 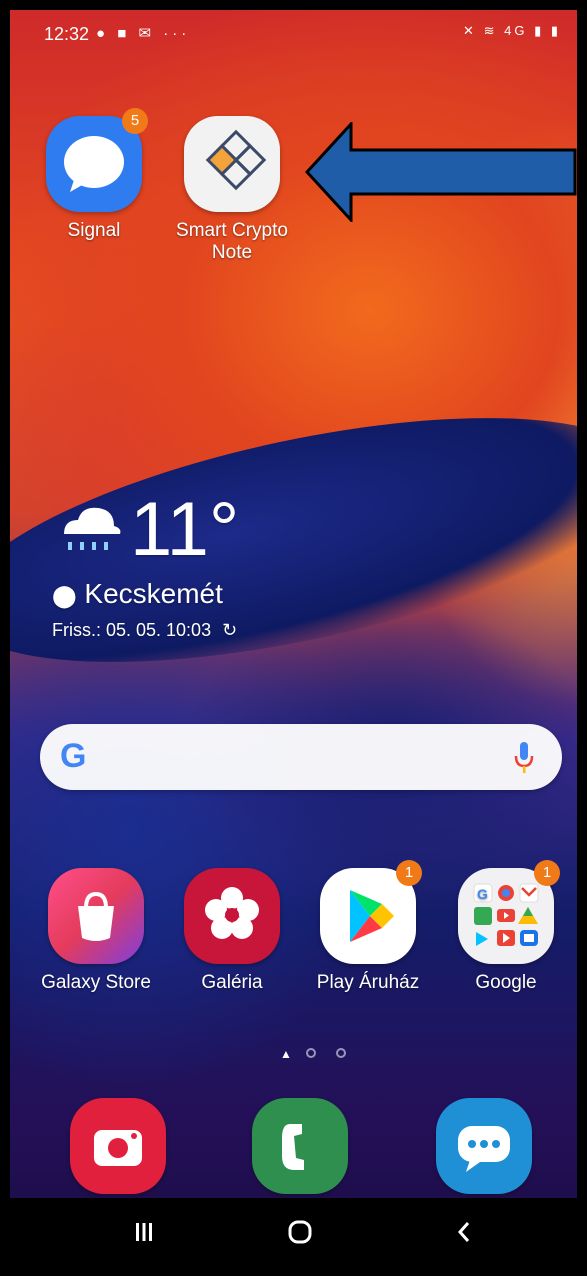 I want to click on app-galaxy-store: Galaxy Store, so click(x=96, y=931).